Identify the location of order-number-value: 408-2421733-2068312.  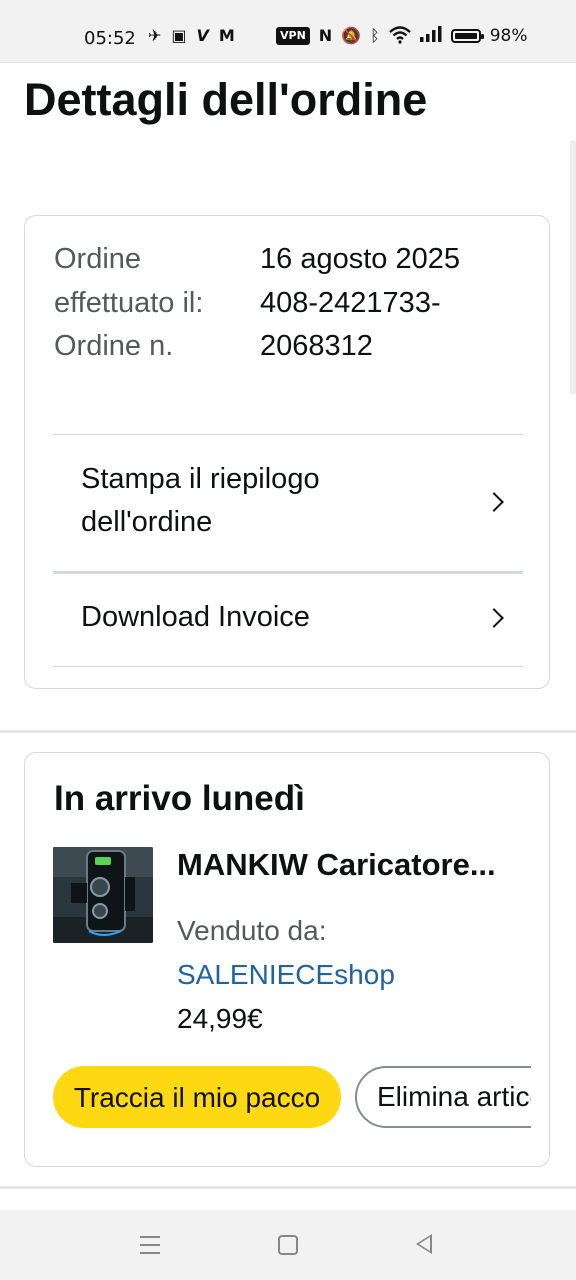
(350, 324).